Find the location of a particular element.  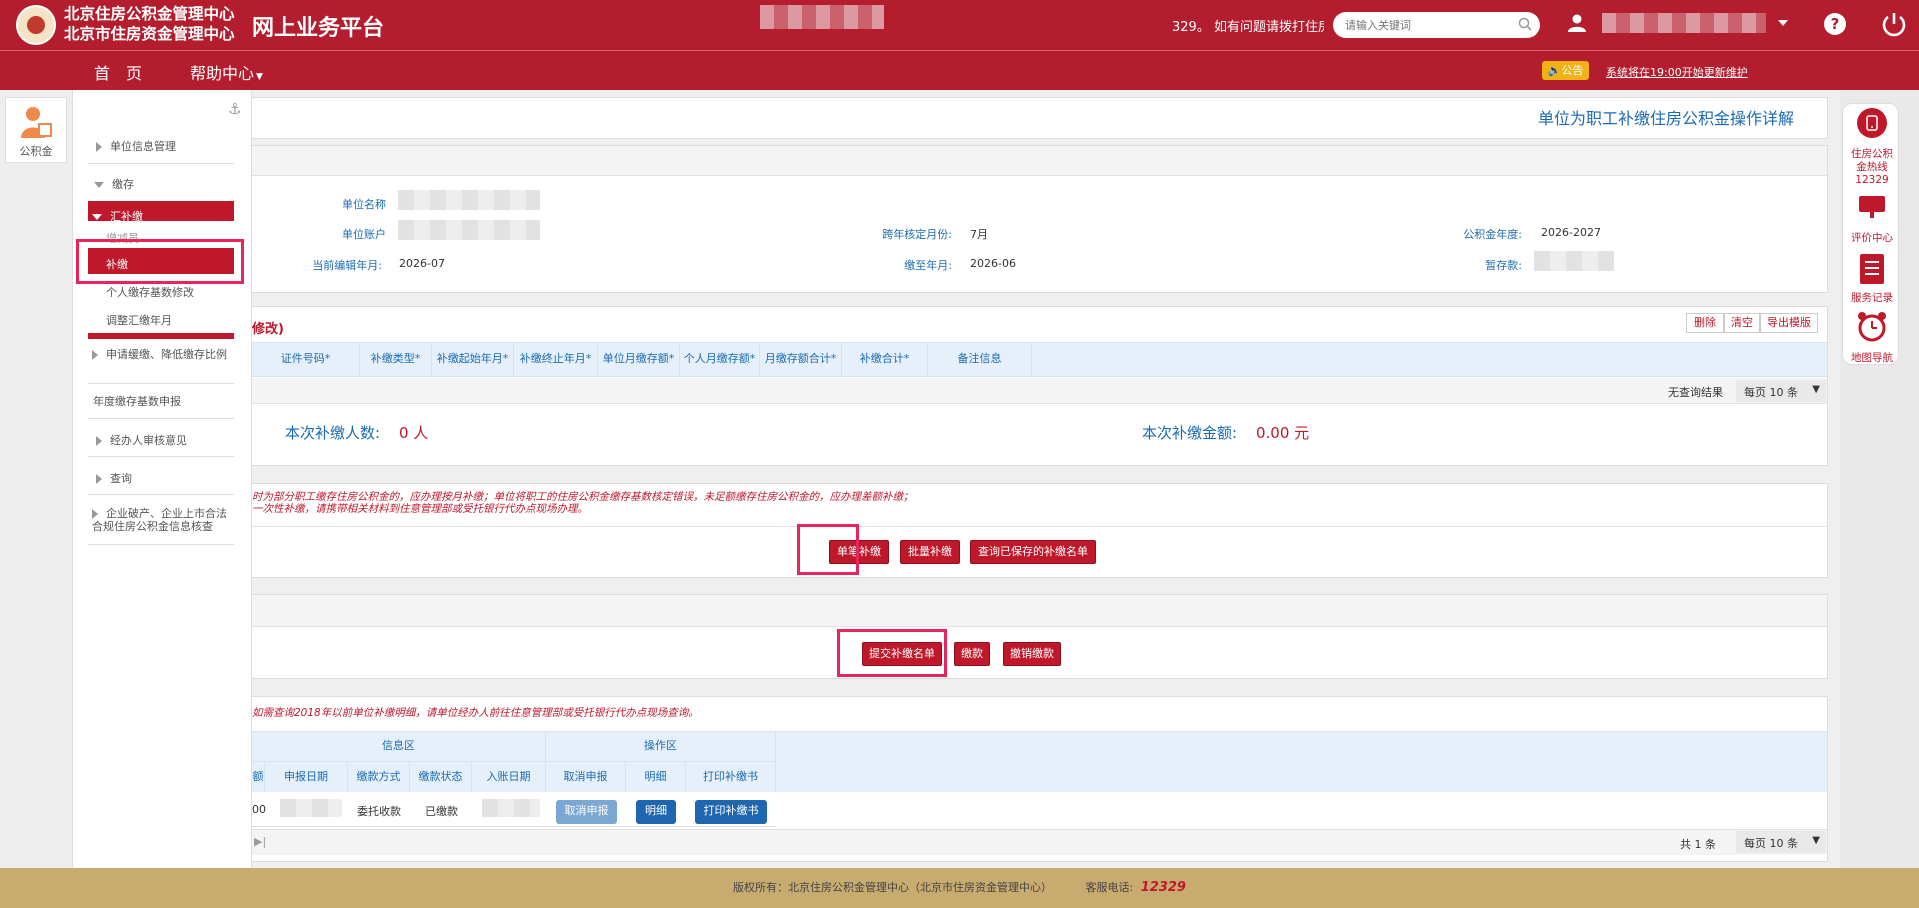

help-icon: ? is located at coordinates (1835, 24).